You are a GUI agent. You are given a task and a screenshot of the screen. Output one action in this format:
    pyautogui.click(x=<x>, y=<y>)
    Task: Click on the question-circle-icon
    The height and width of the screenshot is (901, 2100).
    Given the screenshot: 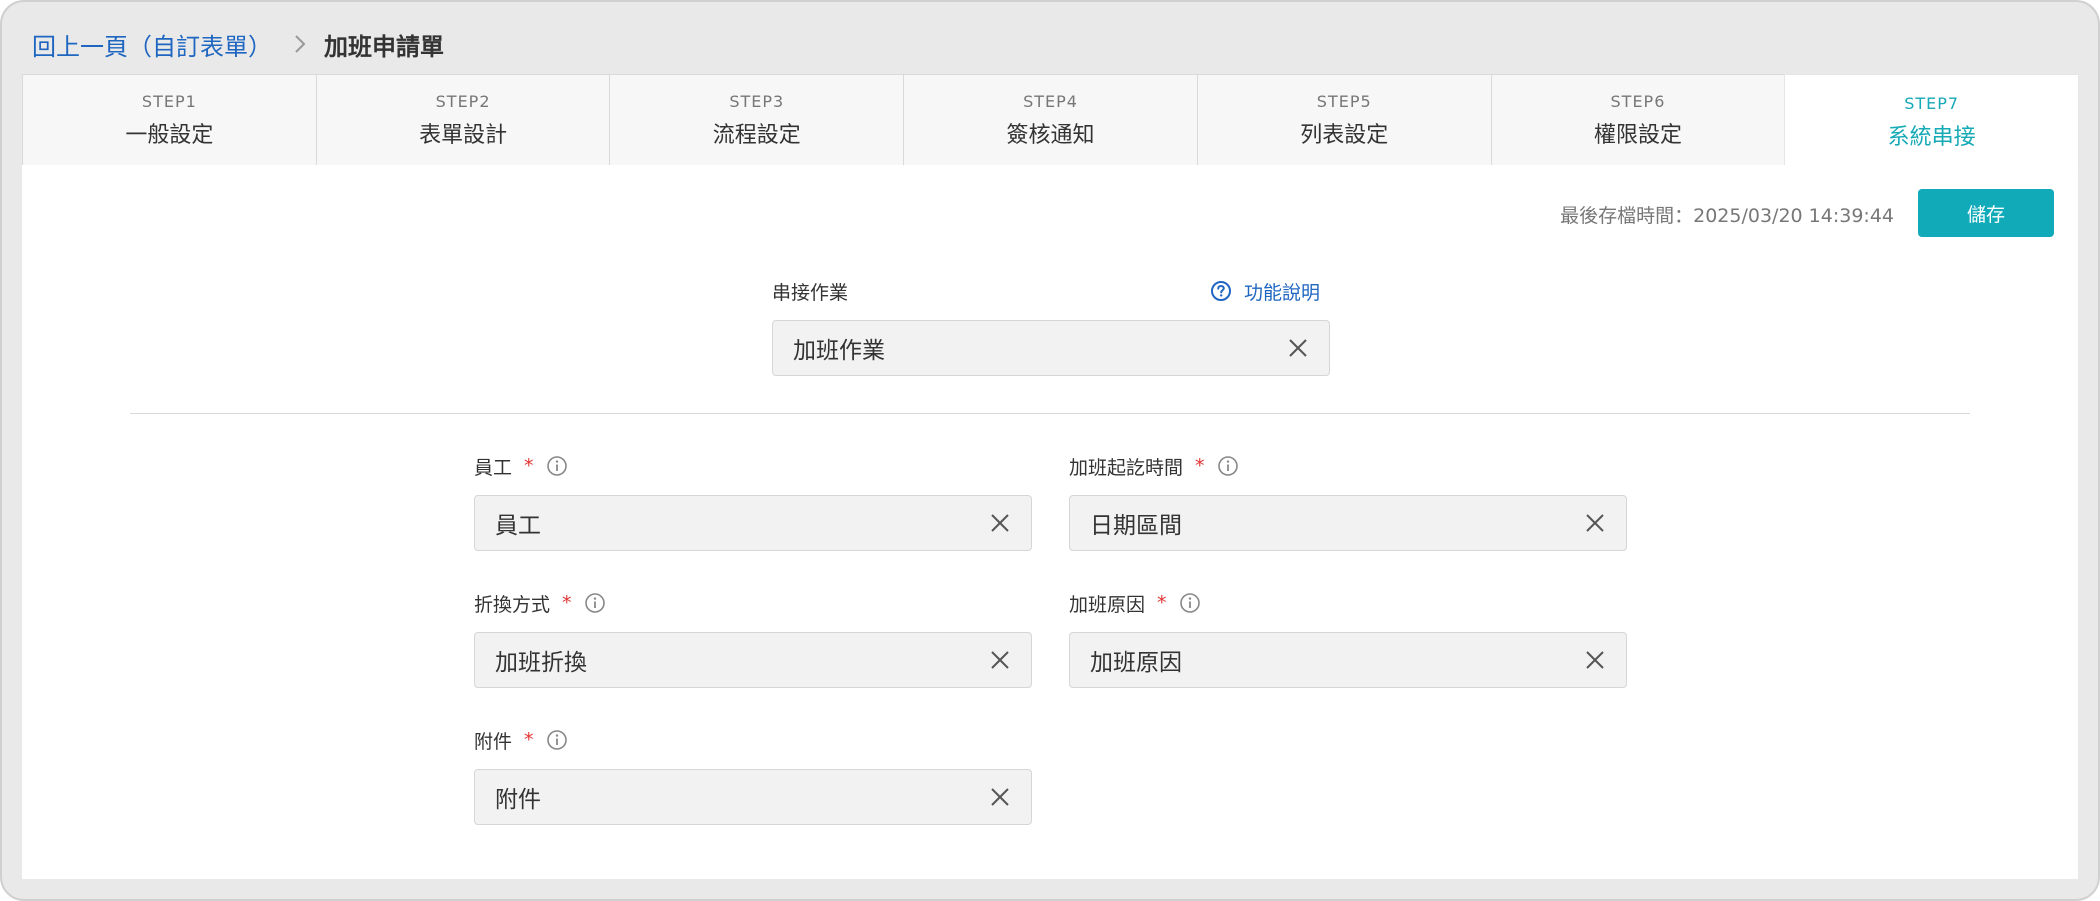 What is the action you would take?
    pyautogui.click(x=1221, y=291)
    